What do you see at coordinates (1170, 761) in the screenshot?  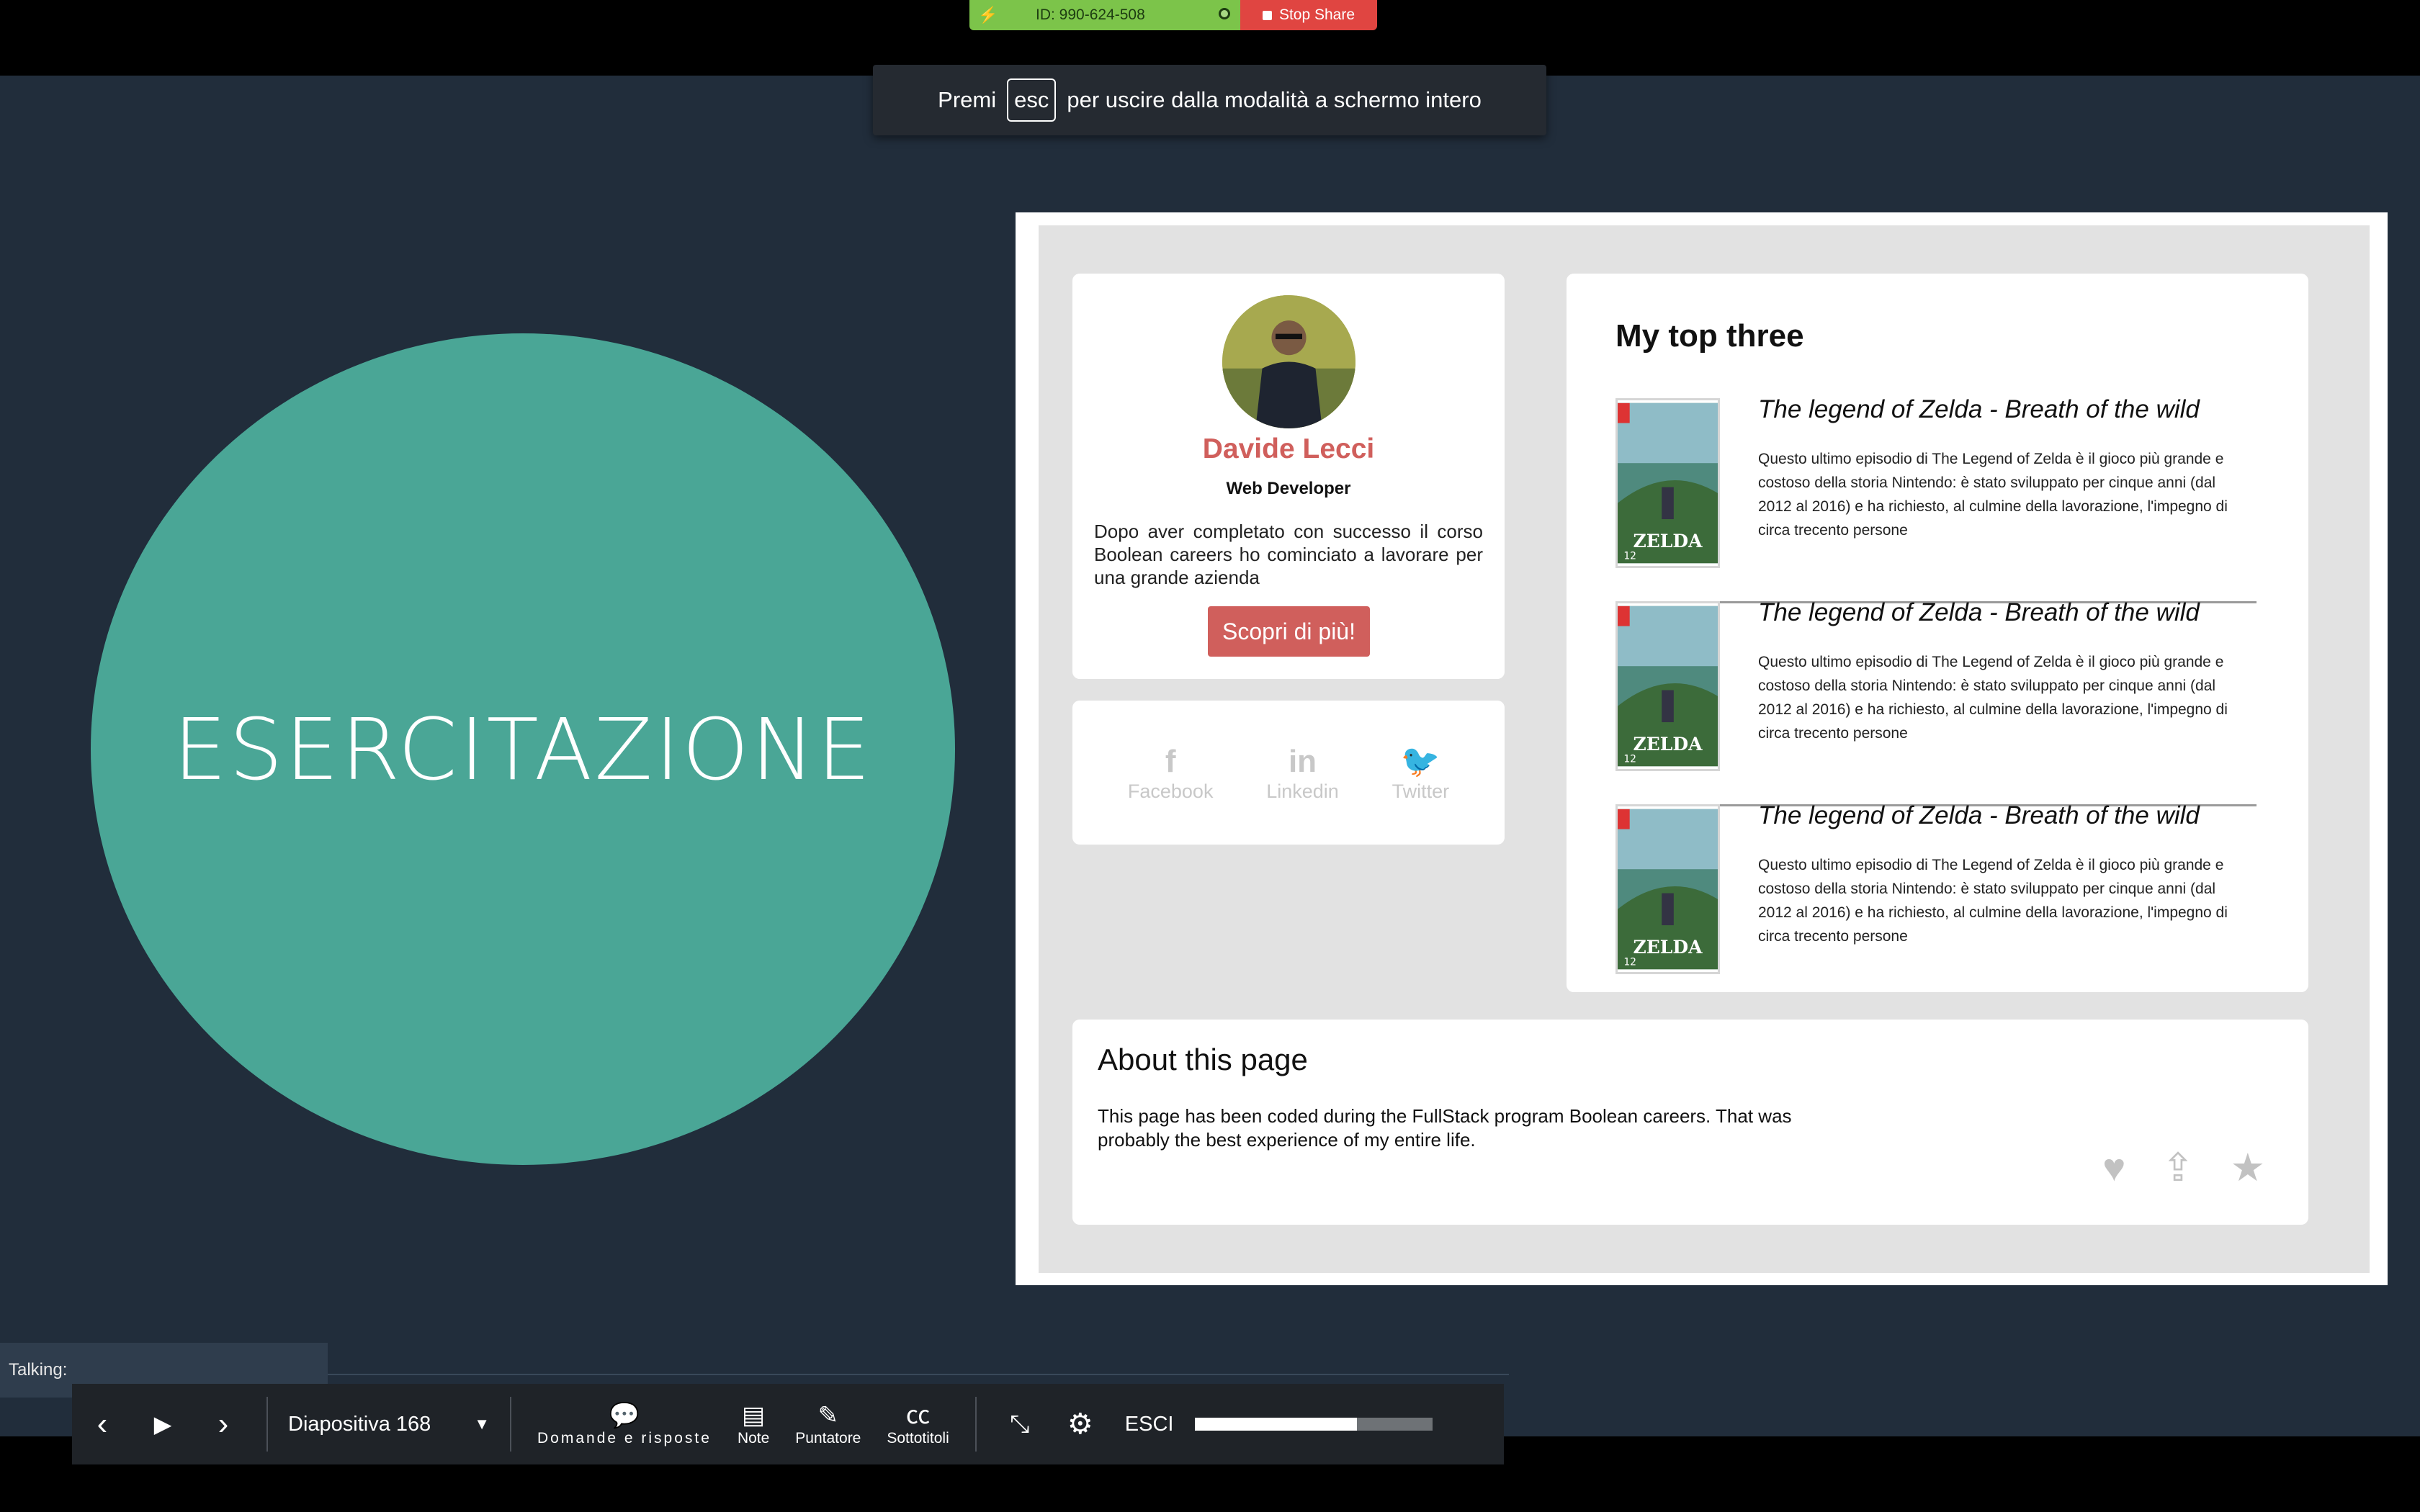 I see `facebook-icon: f` at bounding box center [1170, 761].